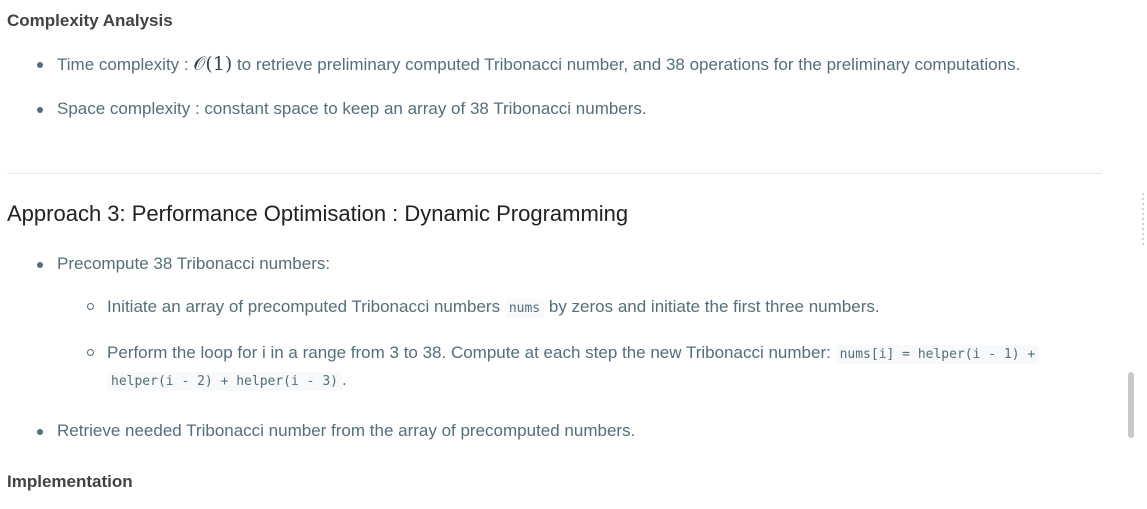  I want to click on time-complexity-prefix: Time complexity :, so click(125, 64).